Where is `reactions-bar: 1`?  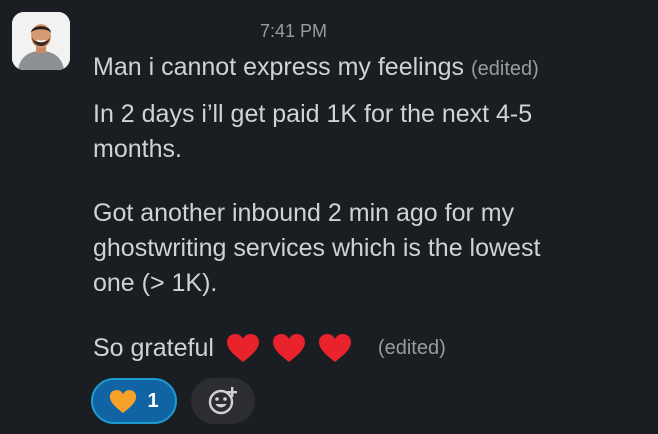
reactions-bar: 1 is located at coordinates (173, 401).